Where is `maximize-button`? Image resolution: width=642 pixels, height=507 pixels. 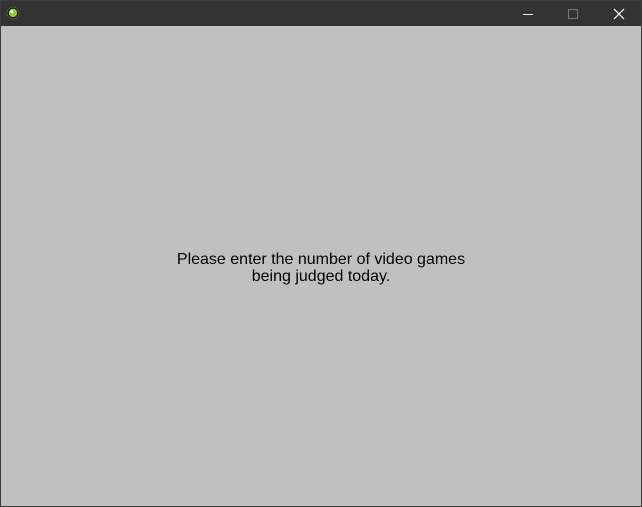 maximize-button is located at coordinates (572, 13).